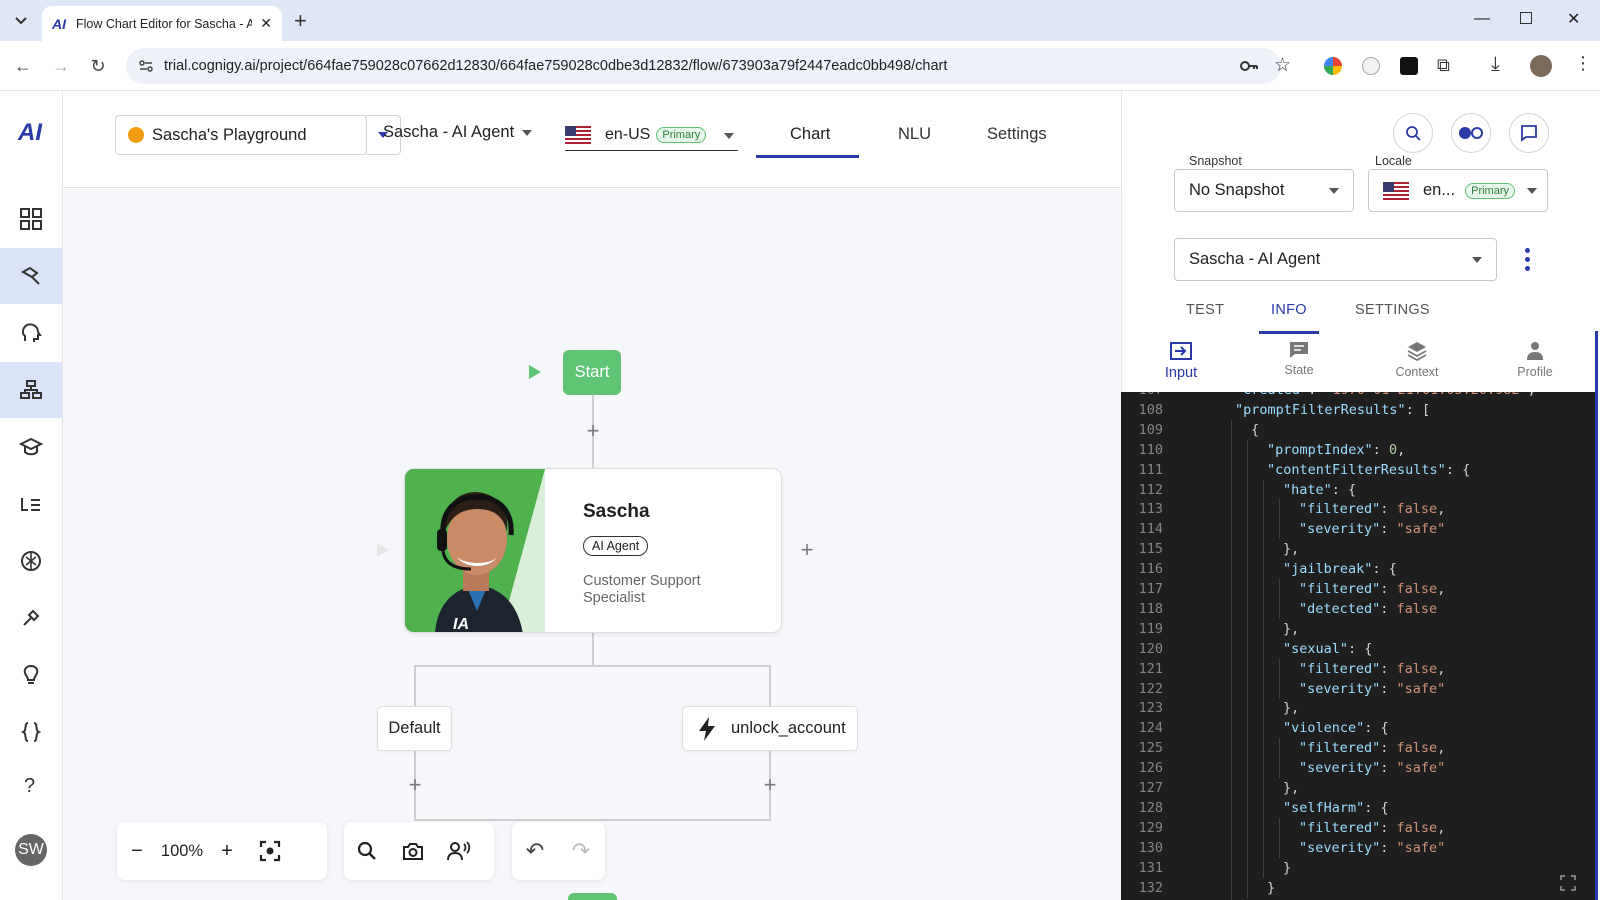 Image resolution: width=1600 pixels, height=900 pixels. Describe the element at coordinates (1287, 867) in the screenshot. I see `code-text: }` at that location.